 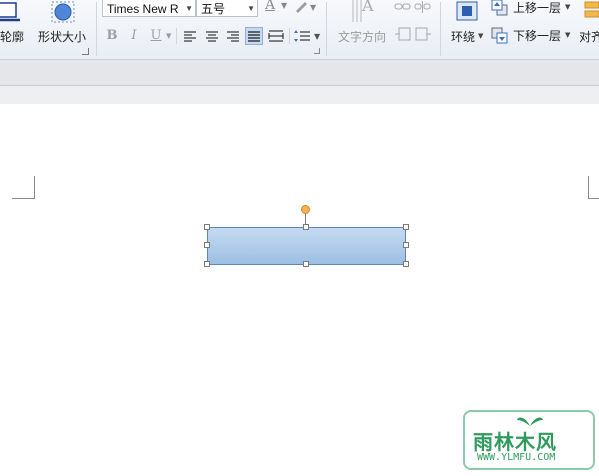 I want to click on ribbon-bottom-bar, so click(x=299, y=73).